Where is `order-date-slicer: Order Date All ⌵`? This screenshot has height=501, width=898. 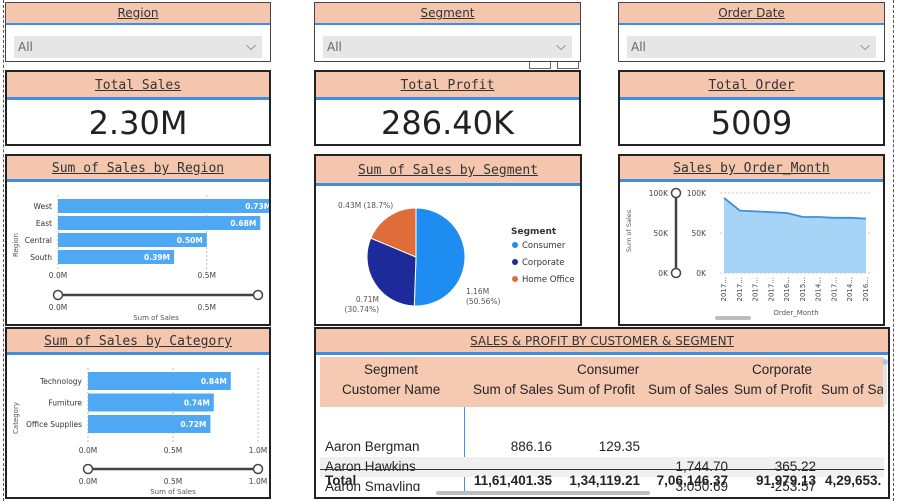
order-date-slicer: Order Date All ⌵ is located at coordinates (751, 32).